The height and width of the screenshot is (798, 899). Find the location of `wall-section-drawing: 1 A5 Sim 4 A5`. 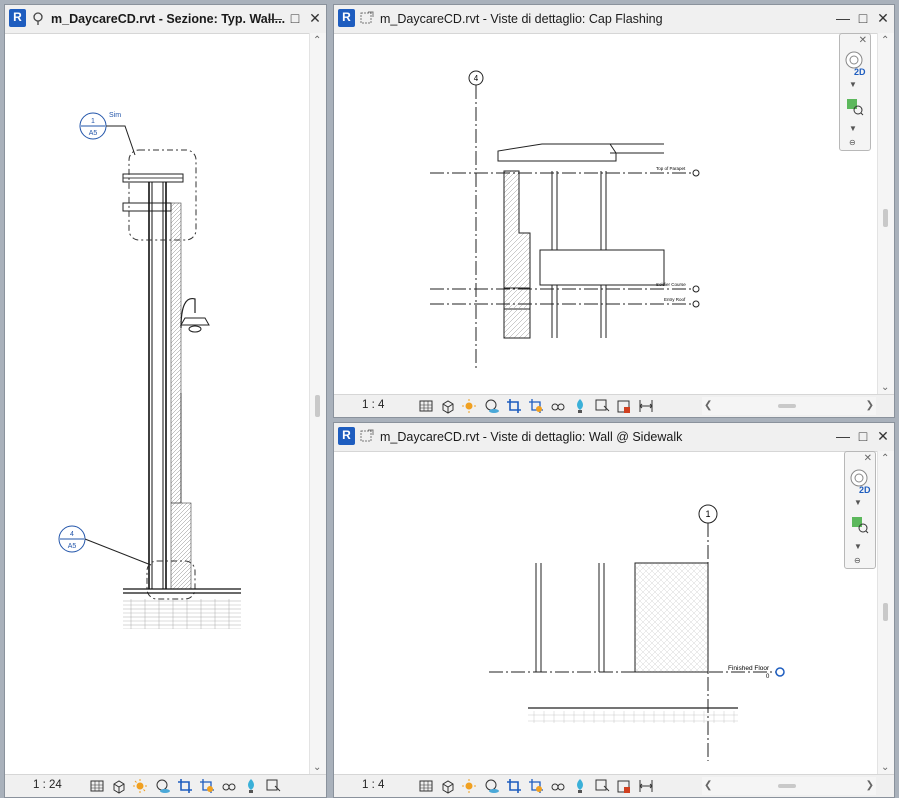

wall-section-drawing: 1 A5 Sim 4 A5 is located at coordinates (149, 370).